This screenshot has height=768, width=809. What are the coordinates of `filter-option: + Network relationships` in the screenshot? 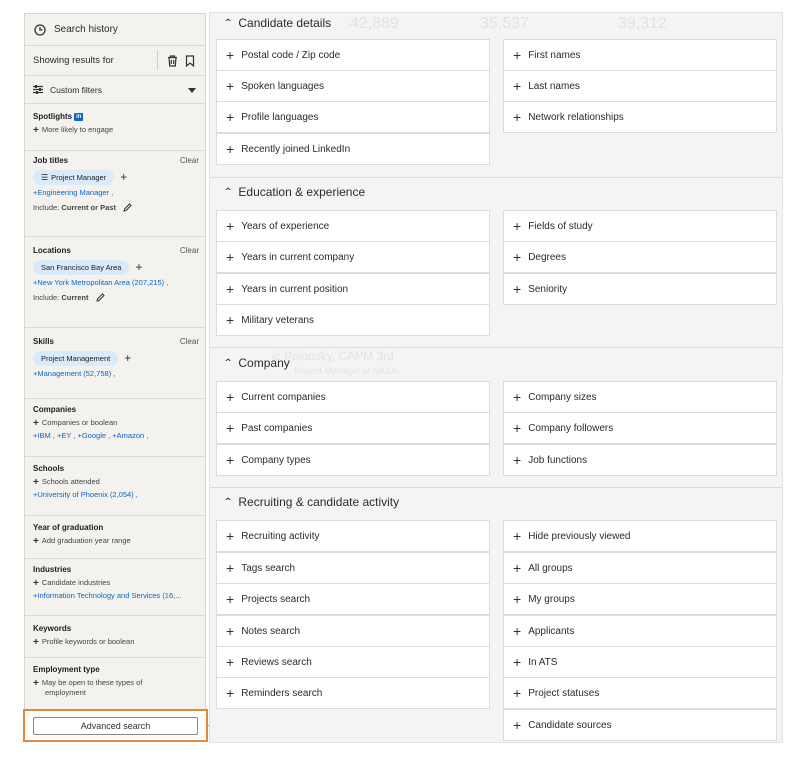 It's located at (640, 117).